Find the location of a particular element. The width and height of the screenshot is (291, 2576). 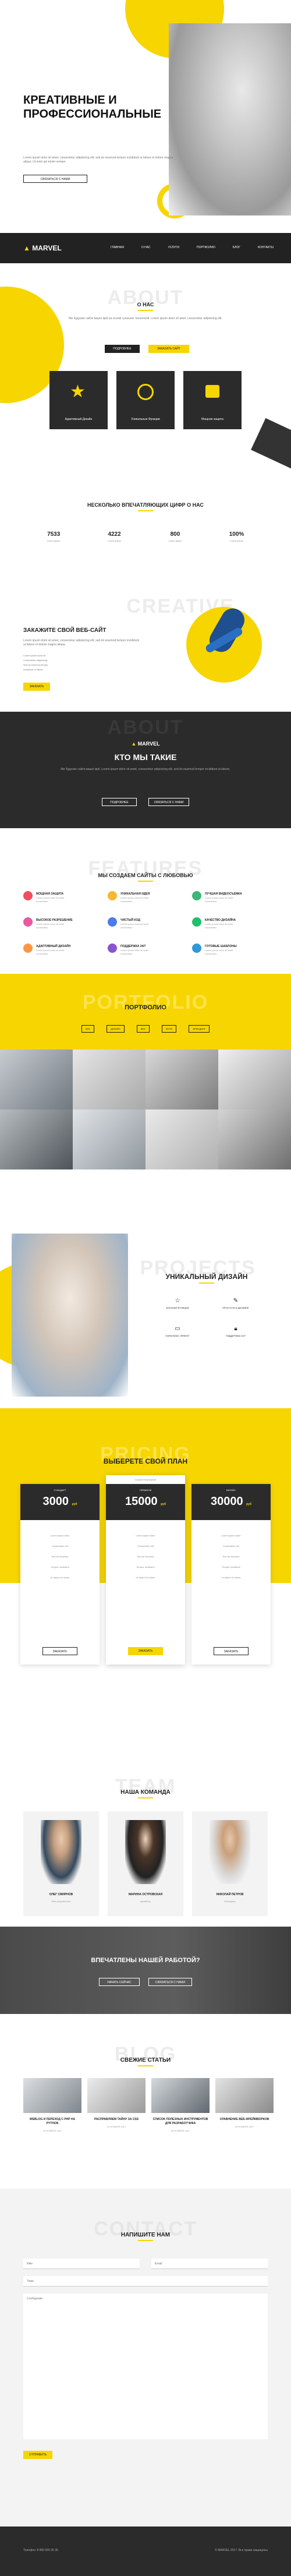

contact-title: НАПИШИТЕ НАМ is located at coordinates (145, 2235).